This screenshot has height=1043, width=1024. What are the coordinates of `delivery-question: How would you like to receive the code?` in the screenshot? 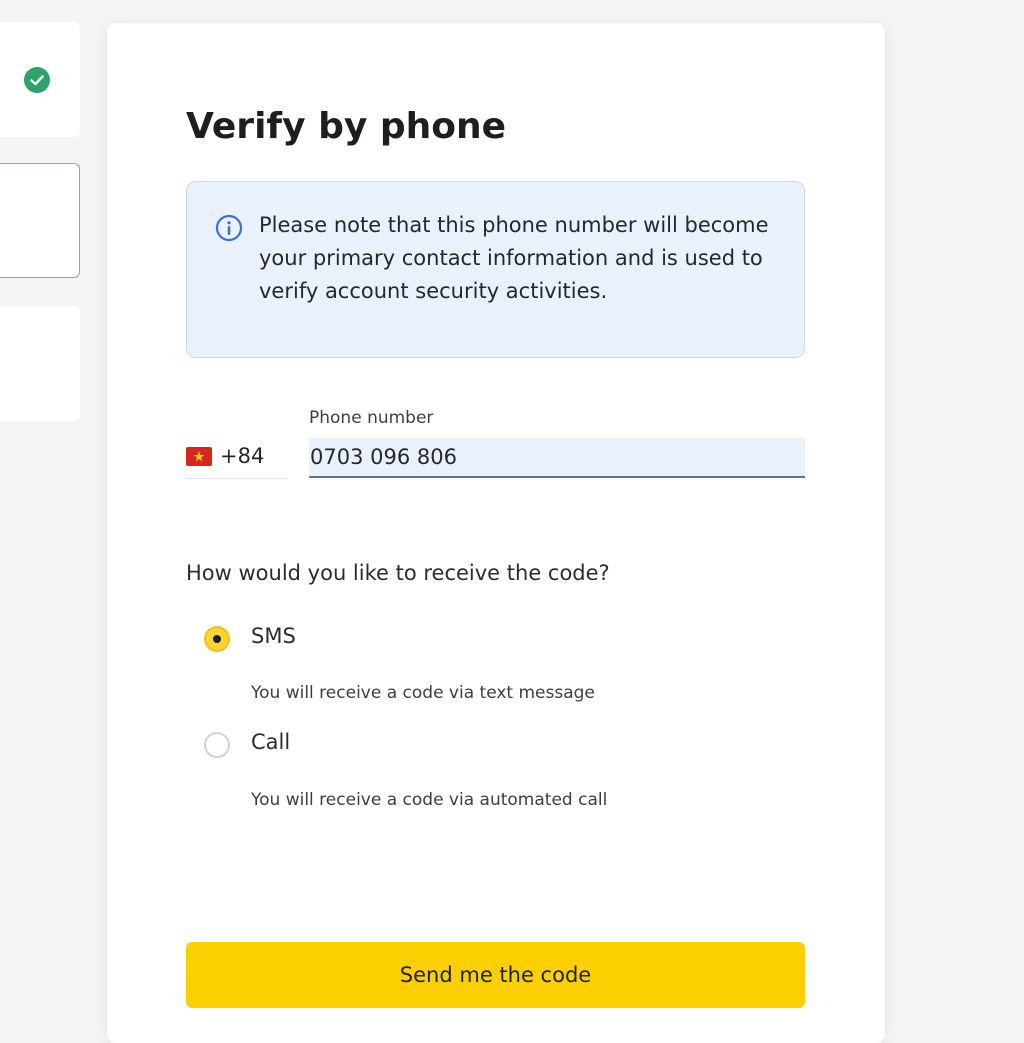 It's located at (398, 573).